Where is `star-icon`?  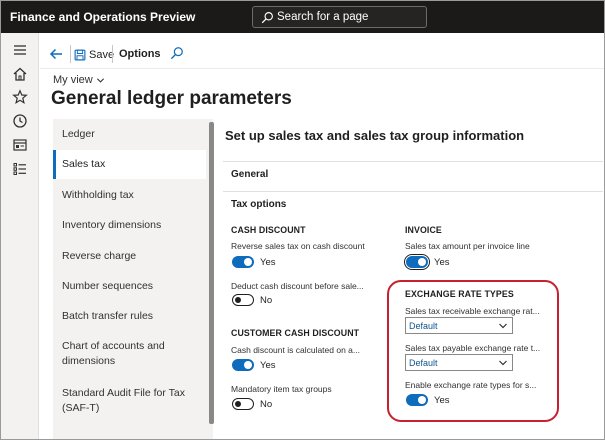
star-icon is located at coordinates (20, 97).